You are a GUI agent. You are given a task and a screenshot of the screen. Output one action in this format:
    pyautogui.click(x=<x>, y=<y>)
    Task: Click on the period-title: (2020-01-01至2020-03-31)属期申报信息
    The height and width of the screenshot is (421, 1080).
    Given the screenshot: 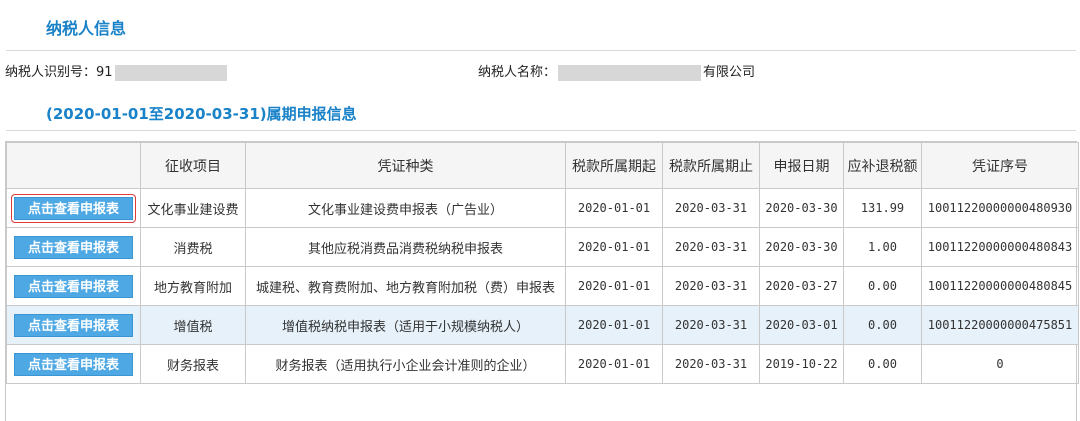 What is the action you would take?
    pyautogui.click(x=201, y=114)
    